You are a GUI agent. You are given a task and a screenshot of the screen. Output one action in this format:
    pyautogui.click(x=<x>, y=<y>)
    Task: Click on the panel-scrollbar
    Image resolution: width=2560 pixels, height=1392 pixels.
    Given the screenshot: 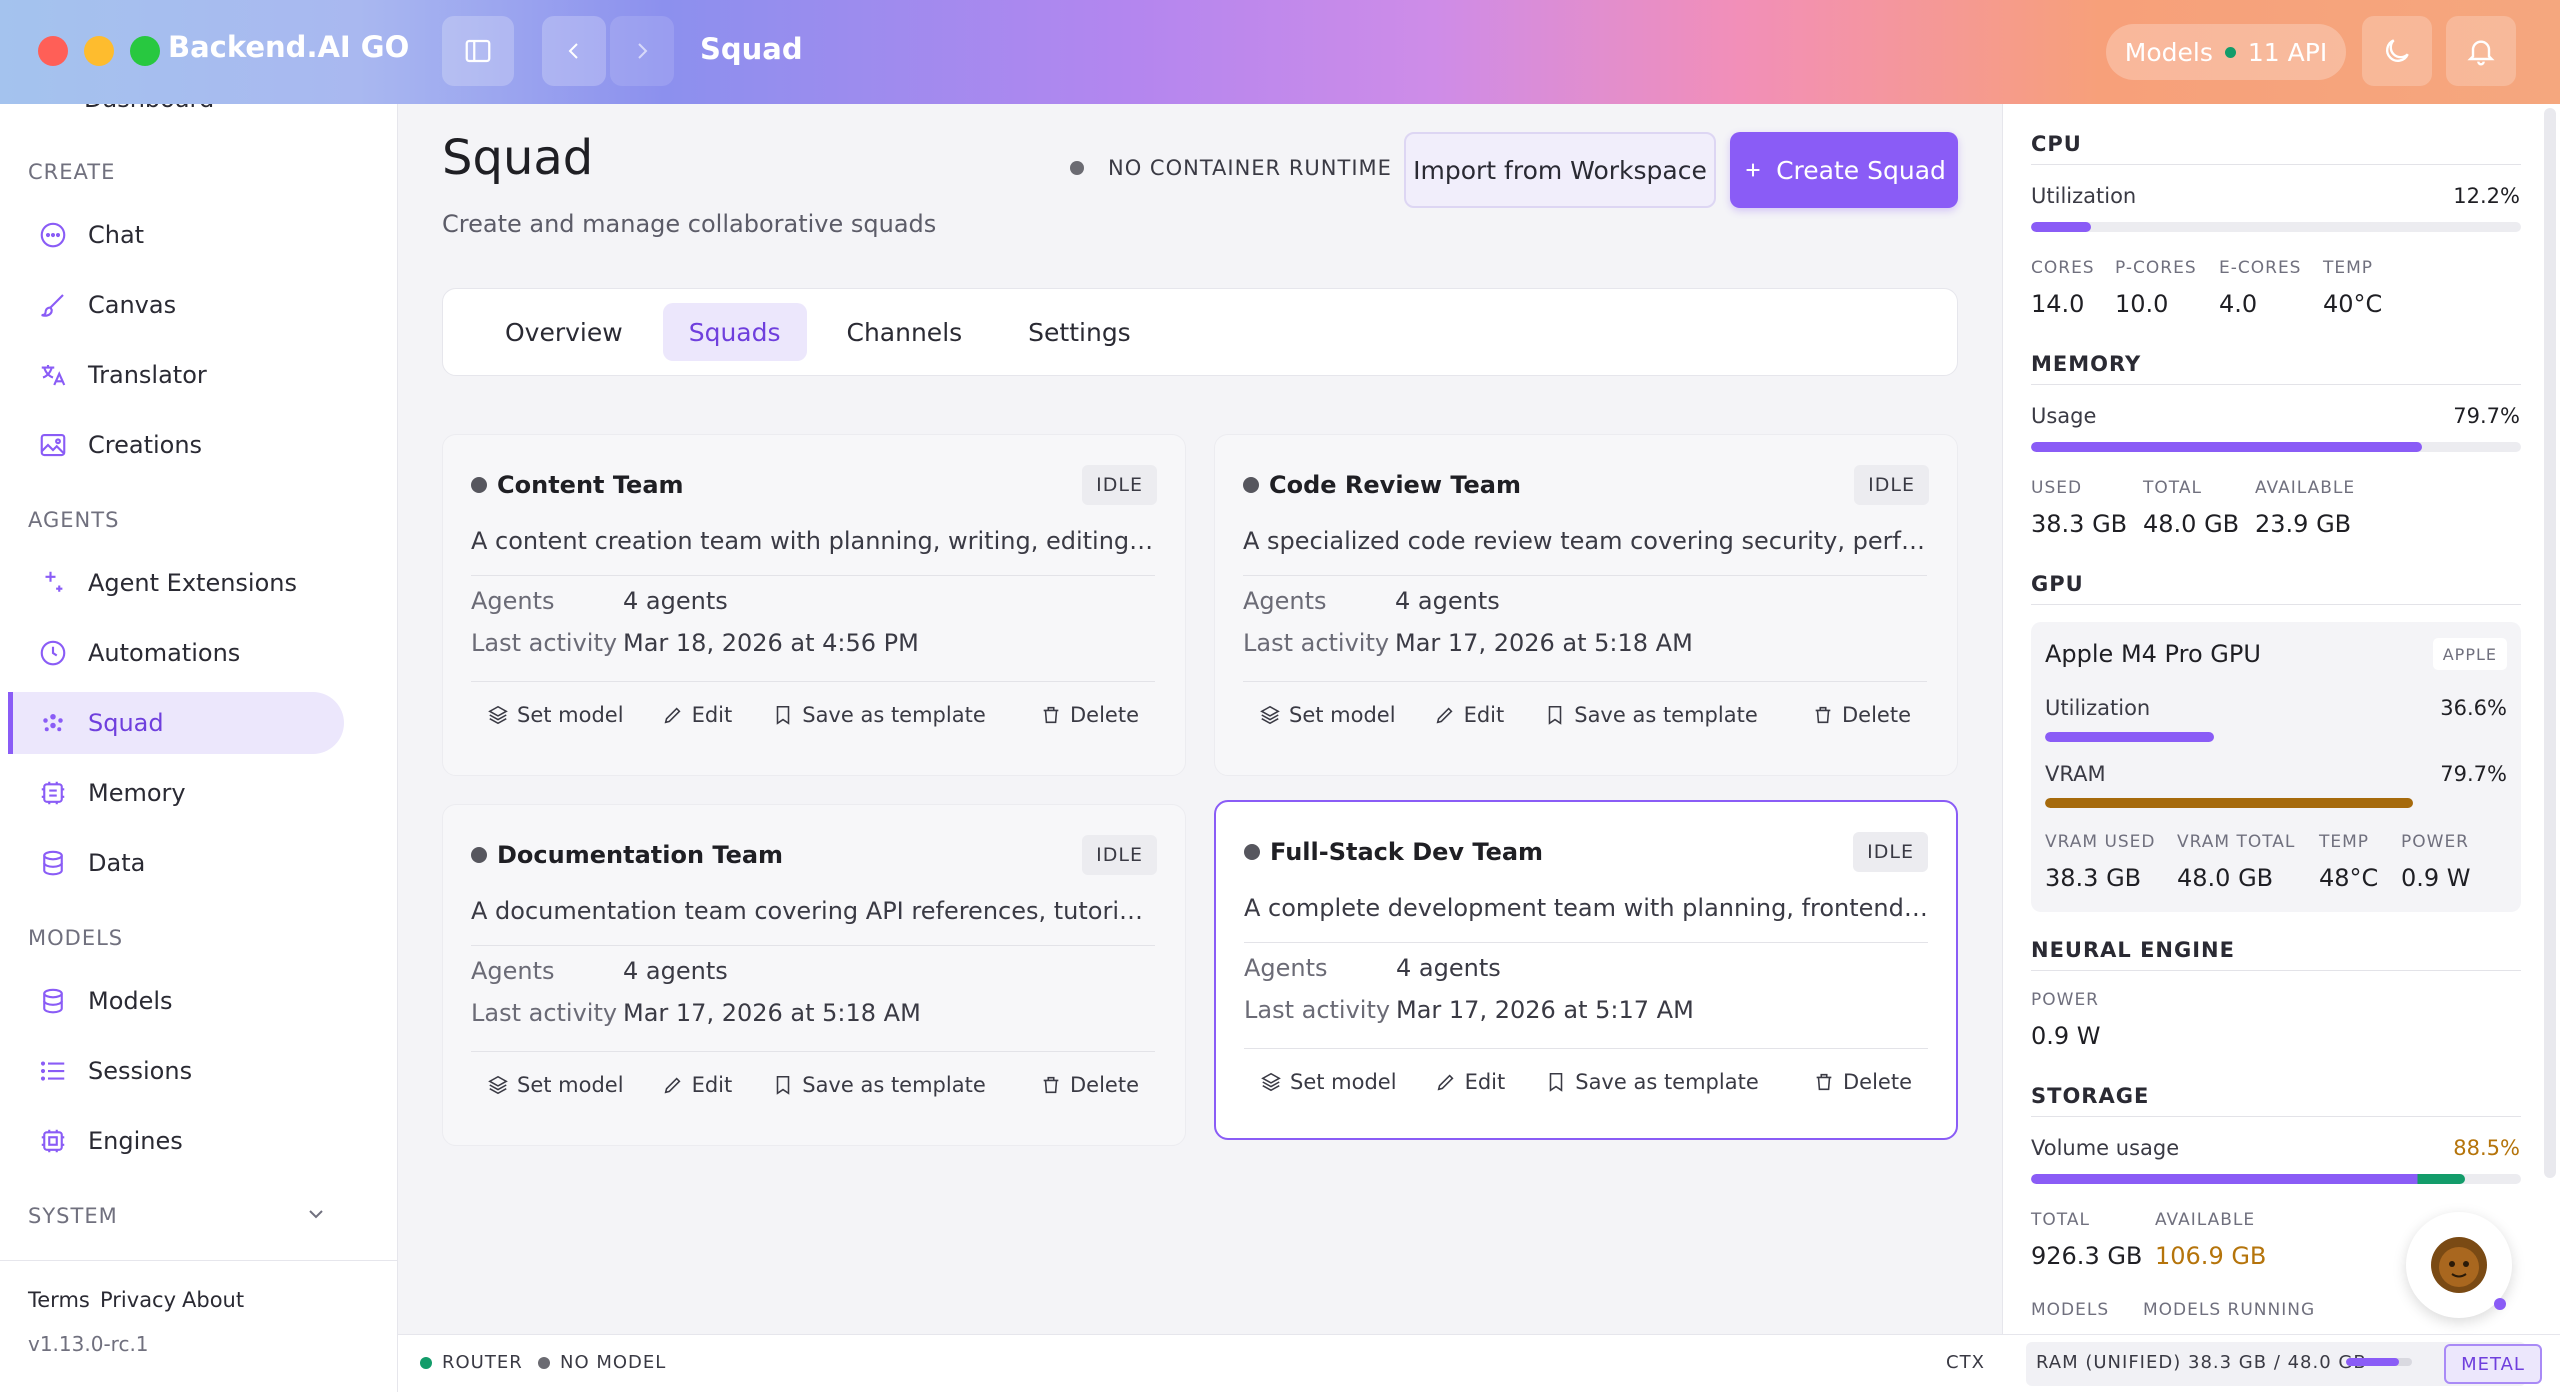 What is the action you would take?
    pyautogui.click(x=2550, y=643)
    